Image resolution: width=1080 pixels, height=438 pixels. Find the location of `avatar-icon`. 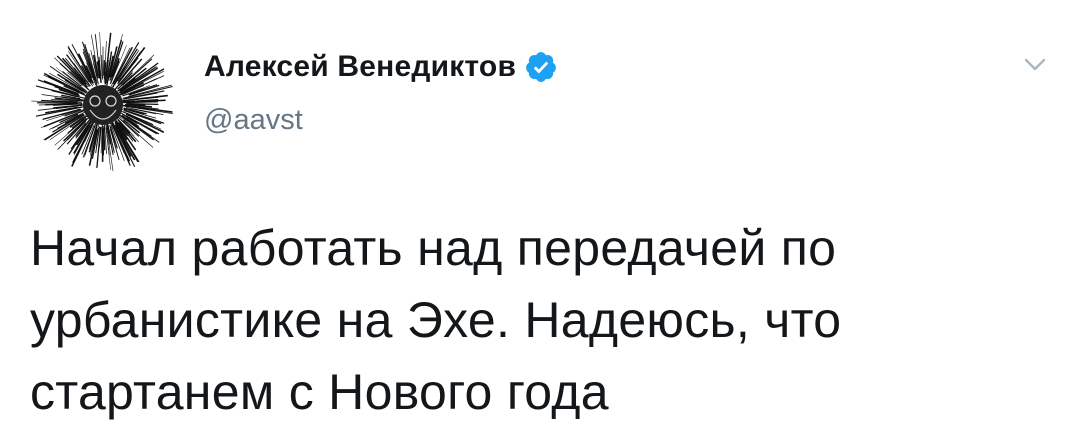

avatar-icon is located at coordinates (102, 102).